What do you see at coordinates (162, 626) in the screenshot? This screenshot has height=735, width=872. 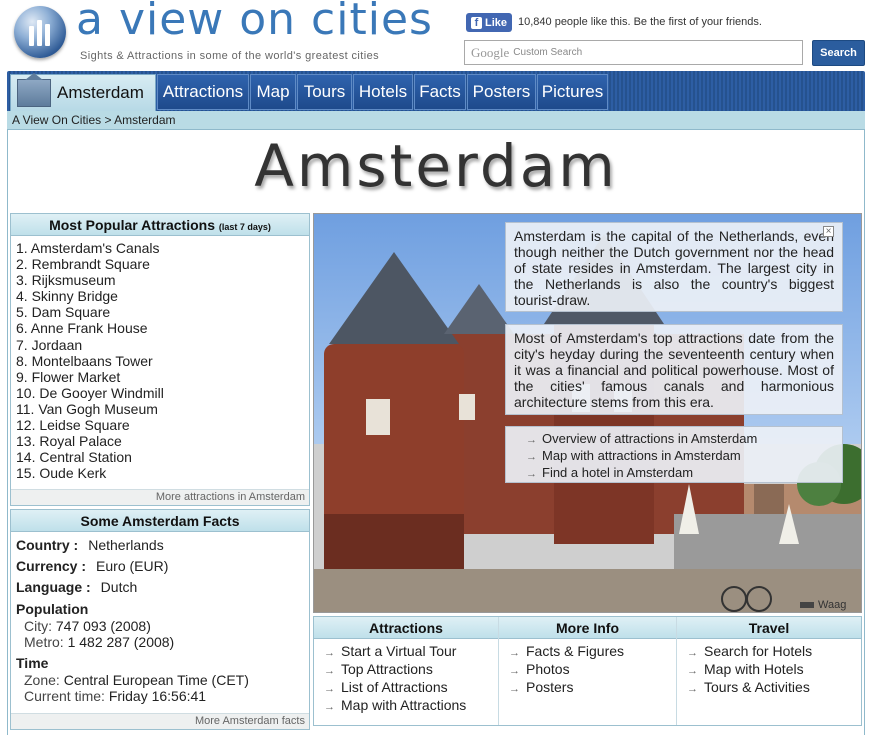 I see `fact-city-population: City: 747 093 (2008)` at bounding box center [162, 626].